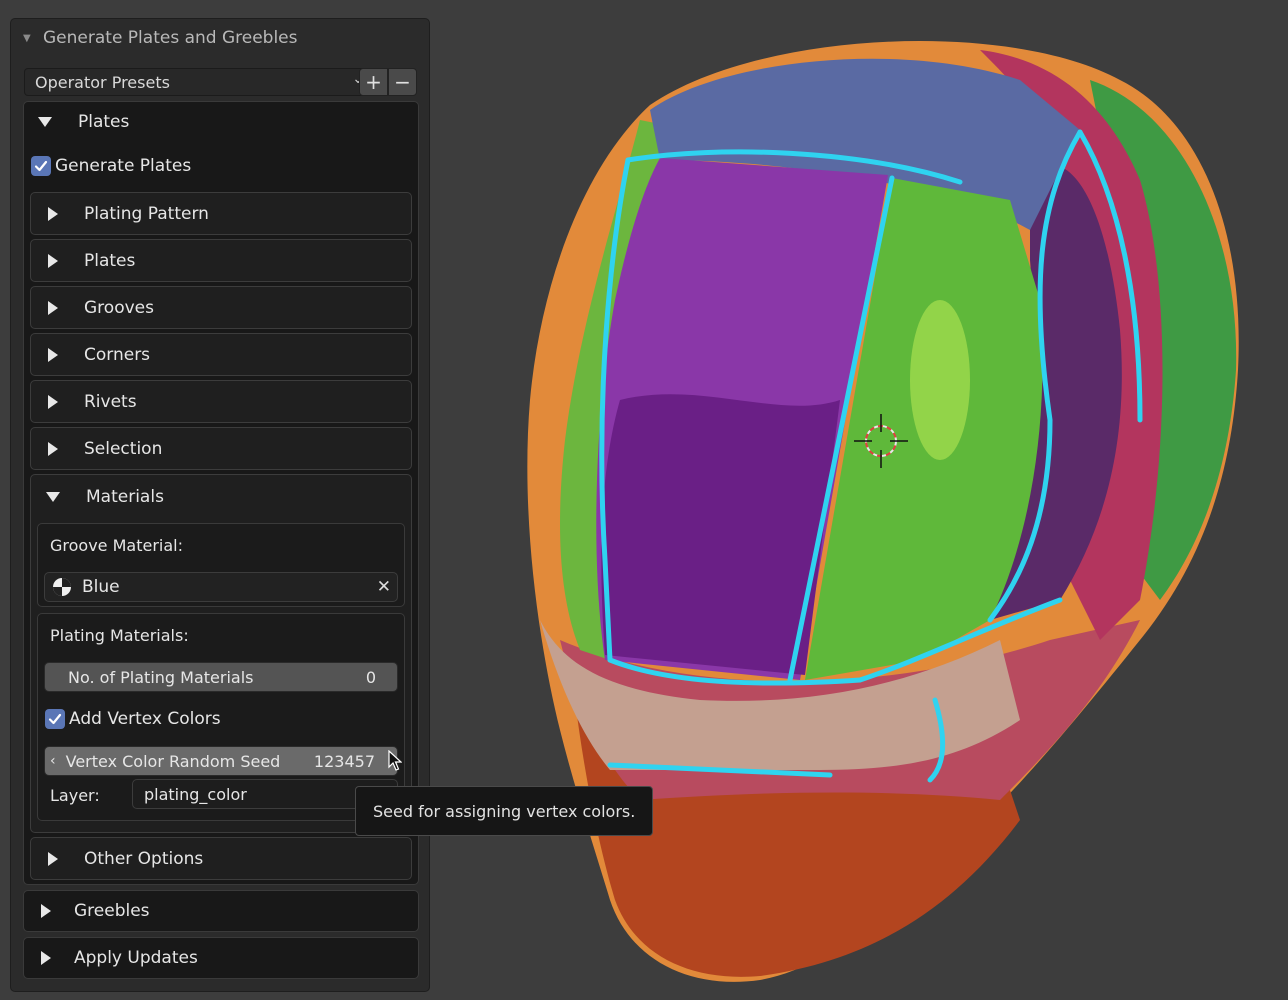 The image size is (1288, 1000). What do you see at coordinates (195, 794) in the screenshot?
I see `layer-value: plating_color` at bounding box center [195, 794].